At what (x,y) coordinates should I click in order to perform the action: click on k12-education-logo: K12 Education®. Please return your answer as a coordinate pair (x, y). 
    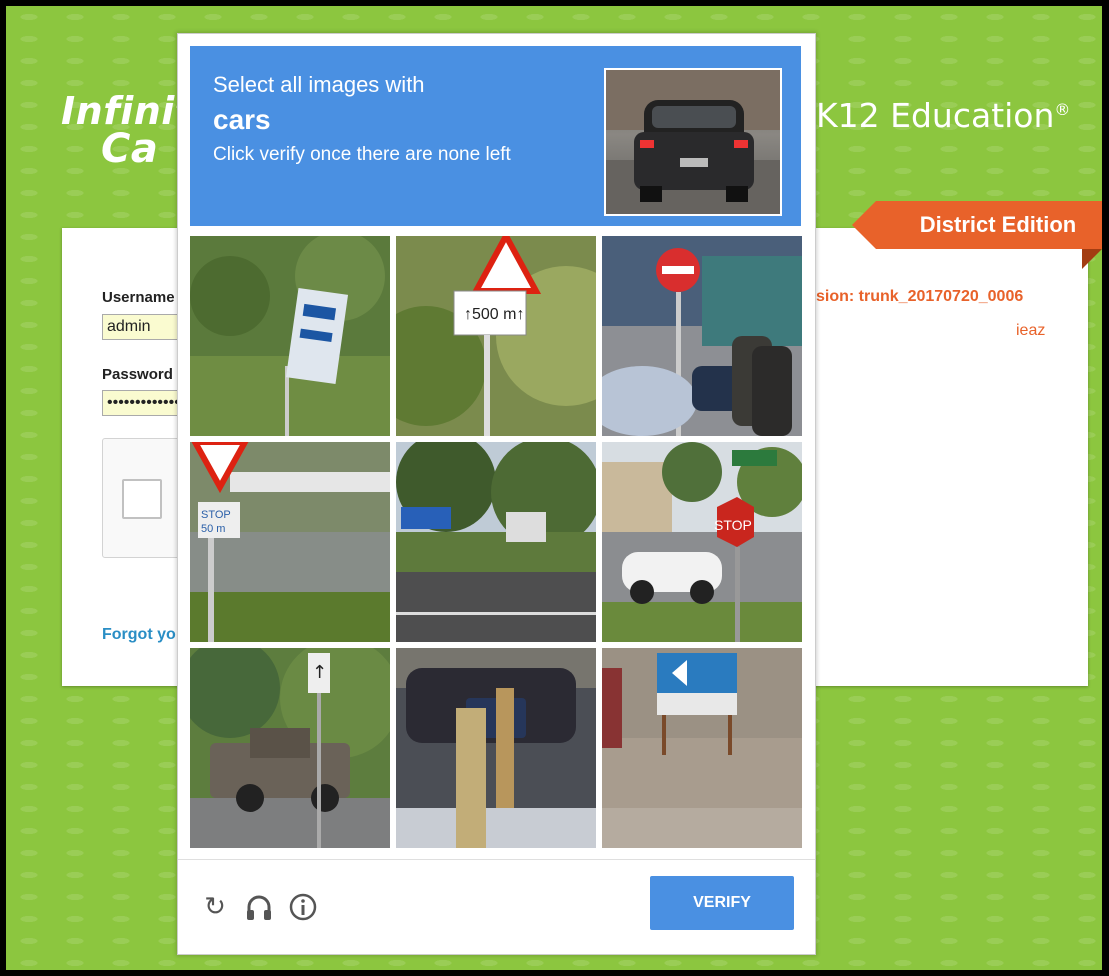
    Looking at the image, I should click on (943, 115).